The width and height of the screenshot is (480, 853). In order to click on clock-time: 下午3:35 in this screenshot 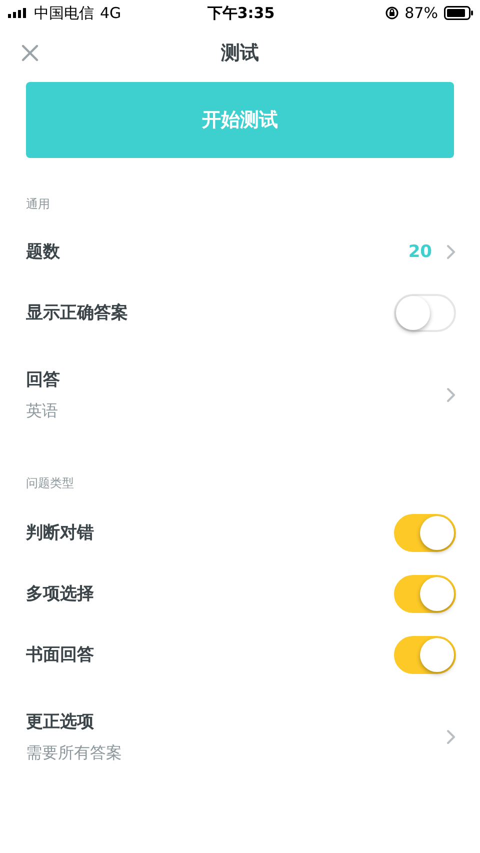, I will do `click(241, 13)`.